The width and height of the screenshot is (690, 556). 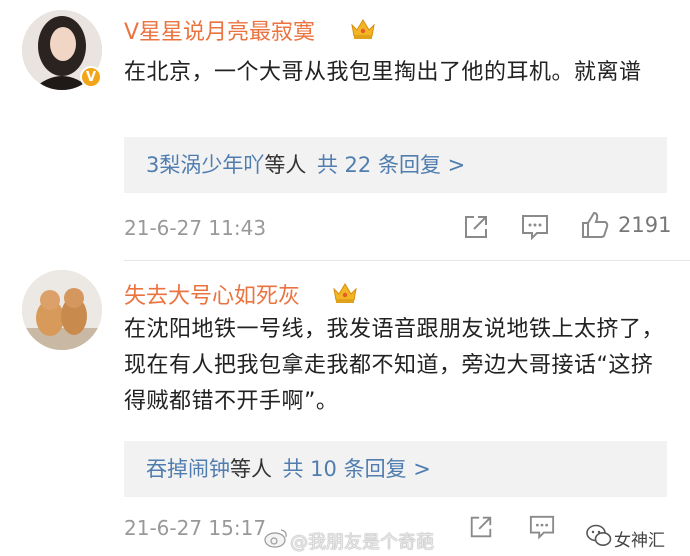 I want to click on avatar, so click(x=62, y=310).